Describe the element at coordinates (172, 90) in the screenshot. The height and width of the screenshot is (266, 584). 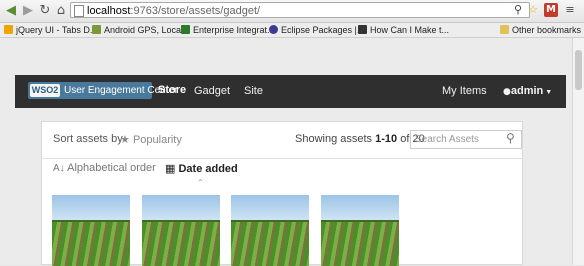
I see `store-label: Store` at that location.